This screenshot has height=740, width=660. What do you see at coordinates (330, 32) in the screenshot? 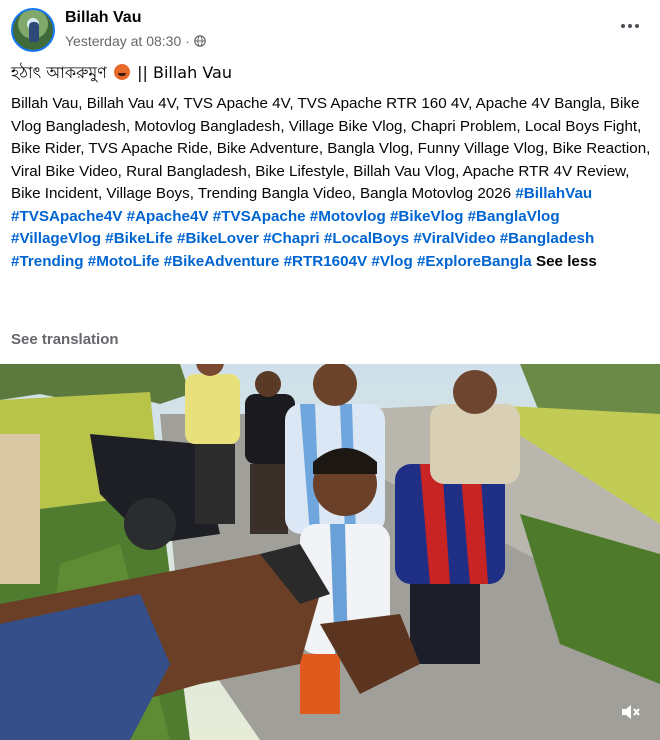
I see `post-header: Billah Vau Yesterday at 08:30 ·` at bounding box center [330, 32].